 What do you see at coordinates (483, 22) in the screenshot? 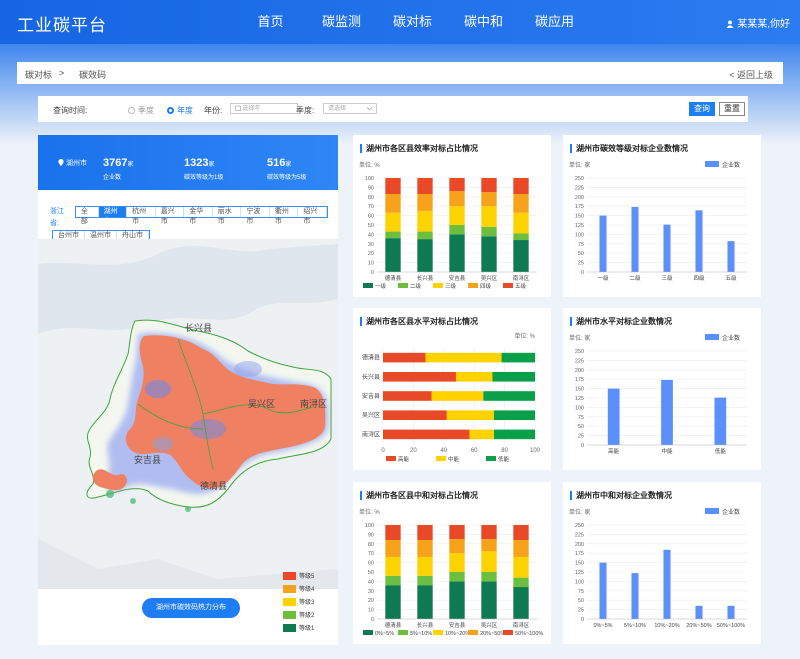
I see `nav-carbon-neutral: 碳中和` at bounding box center [483, 22].